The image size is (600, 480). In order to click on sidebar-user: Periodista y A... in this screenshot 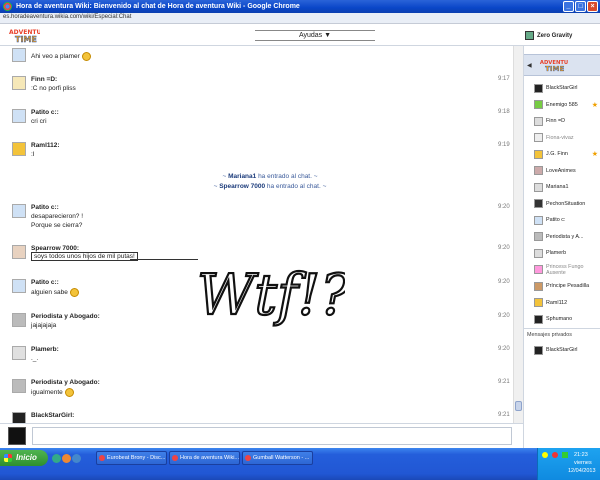, I will do `click(567, 237)`.